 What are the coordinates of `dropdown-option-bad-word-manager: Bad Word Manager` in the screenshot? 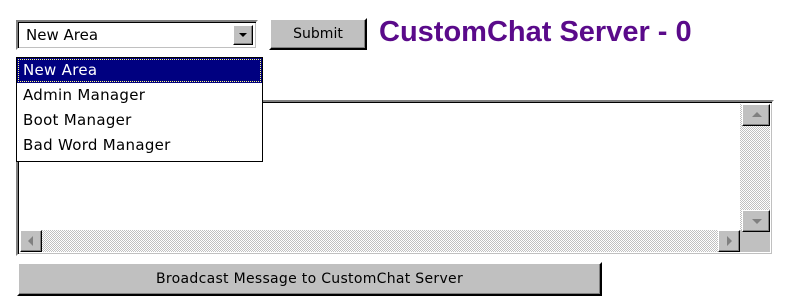 It's located at (139, 145).